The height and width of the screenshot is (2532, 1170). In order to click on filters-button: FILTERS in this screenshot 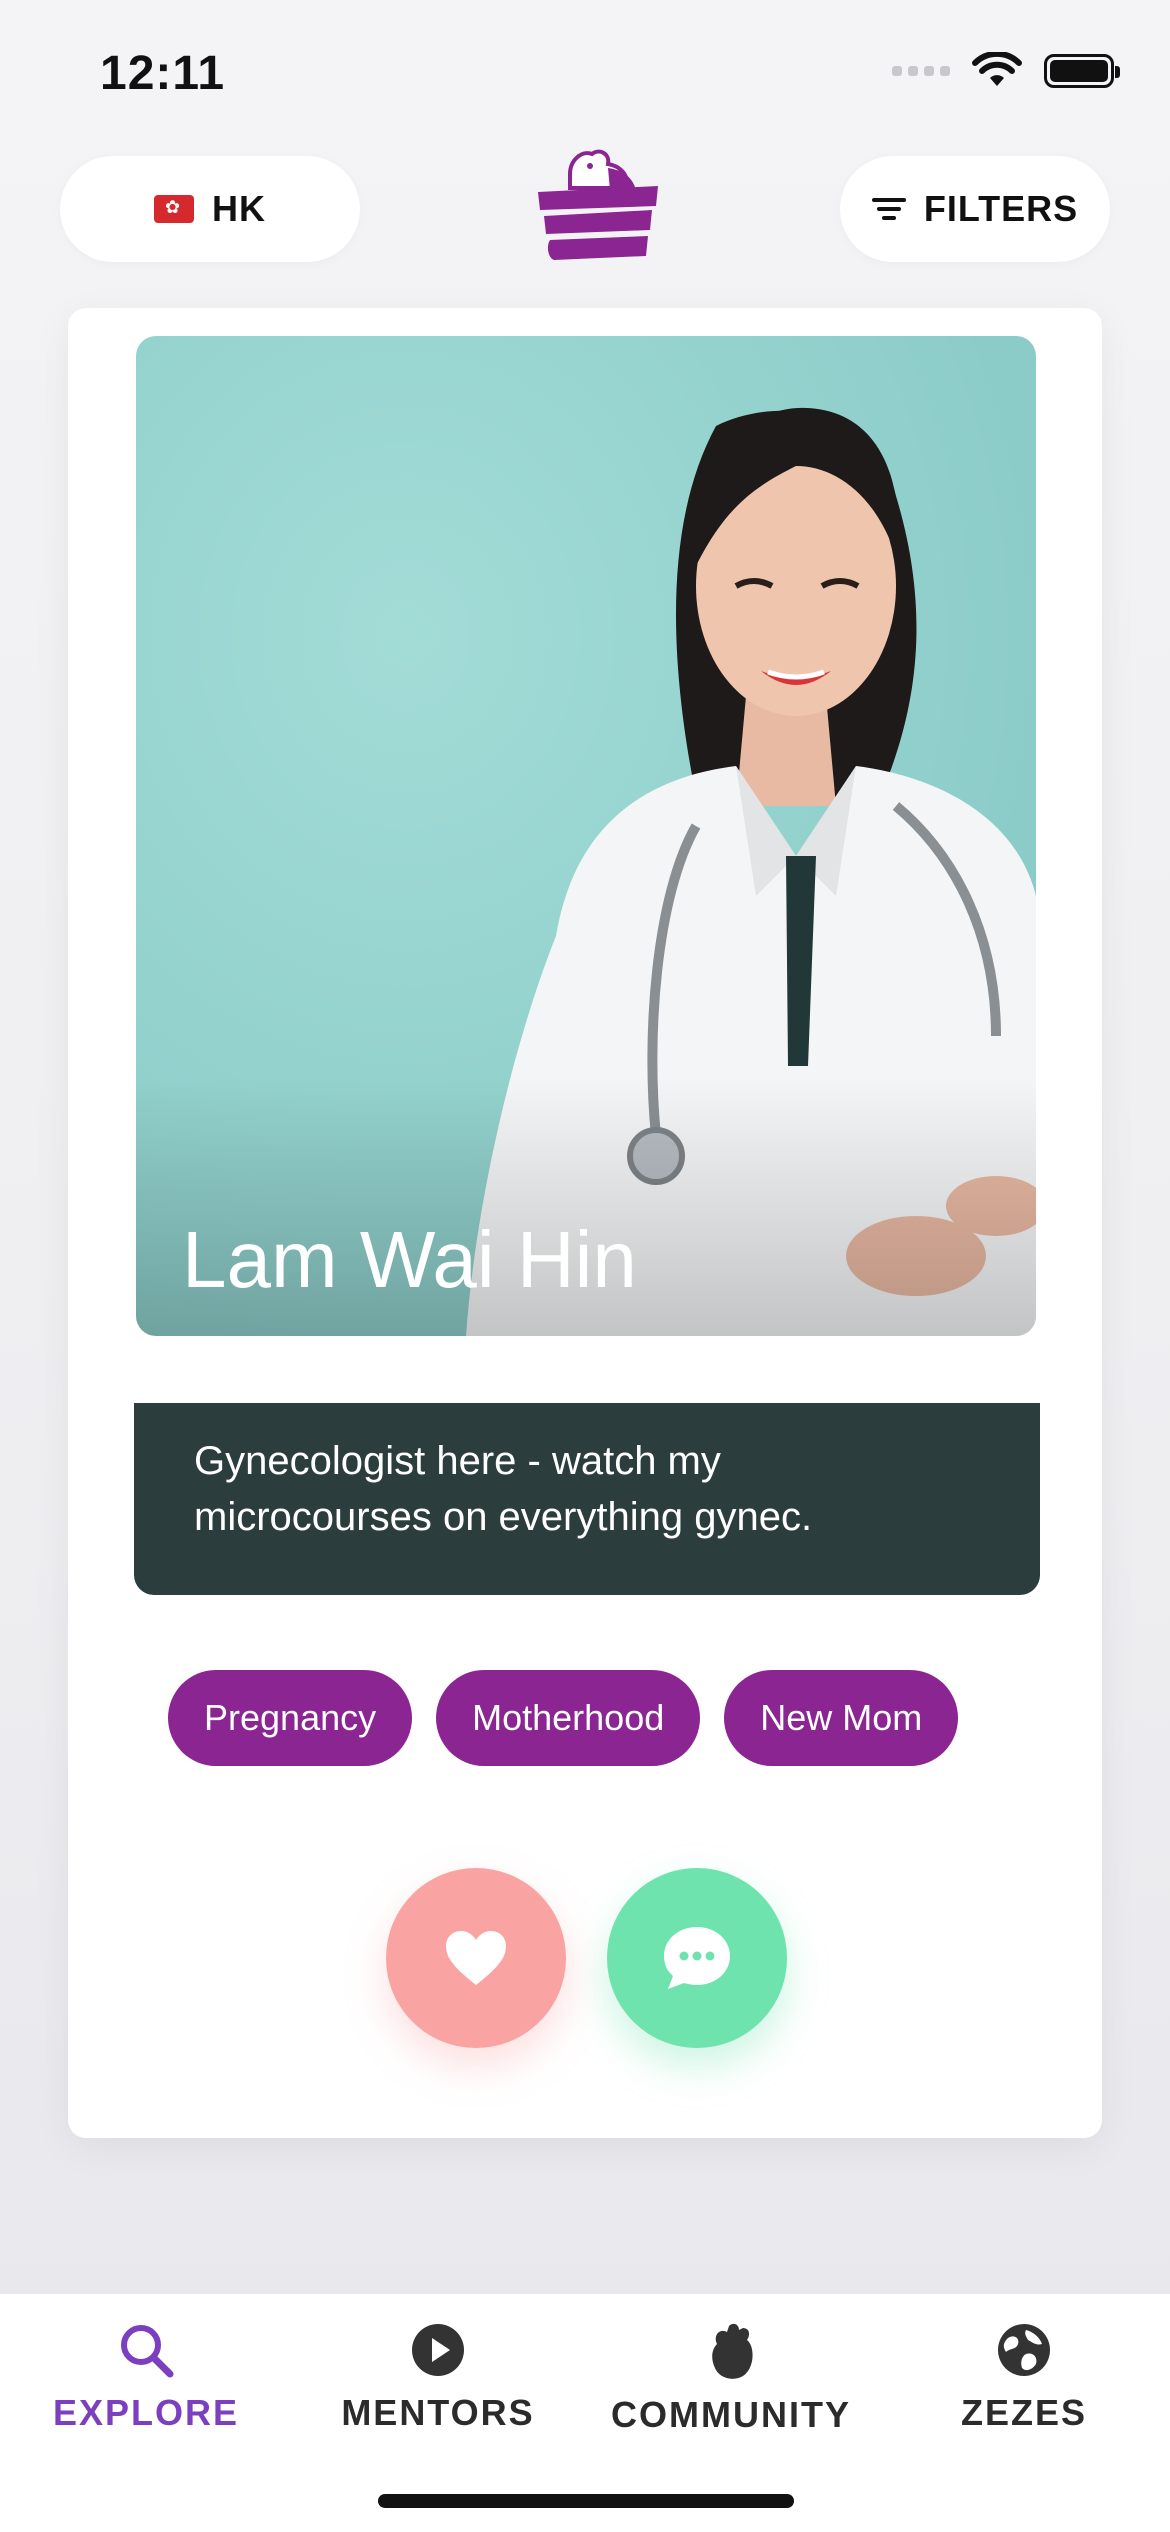, I will do `click(975, 209)`.